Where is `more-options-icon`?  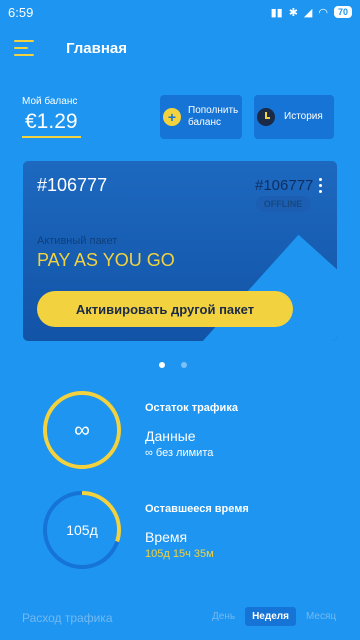
more-options-icon is located at coordinates (321, 185).